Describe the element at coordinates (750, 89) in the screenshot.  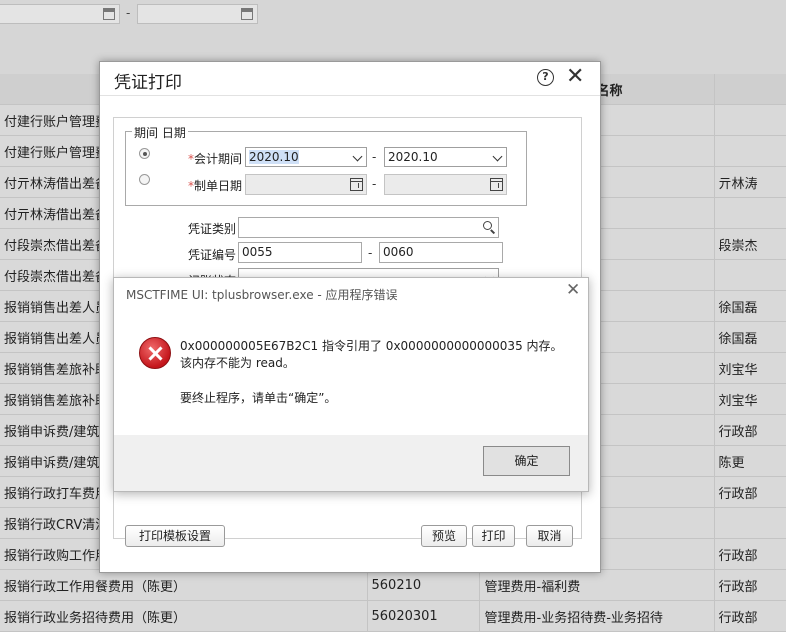
I see `header-person` at that location.